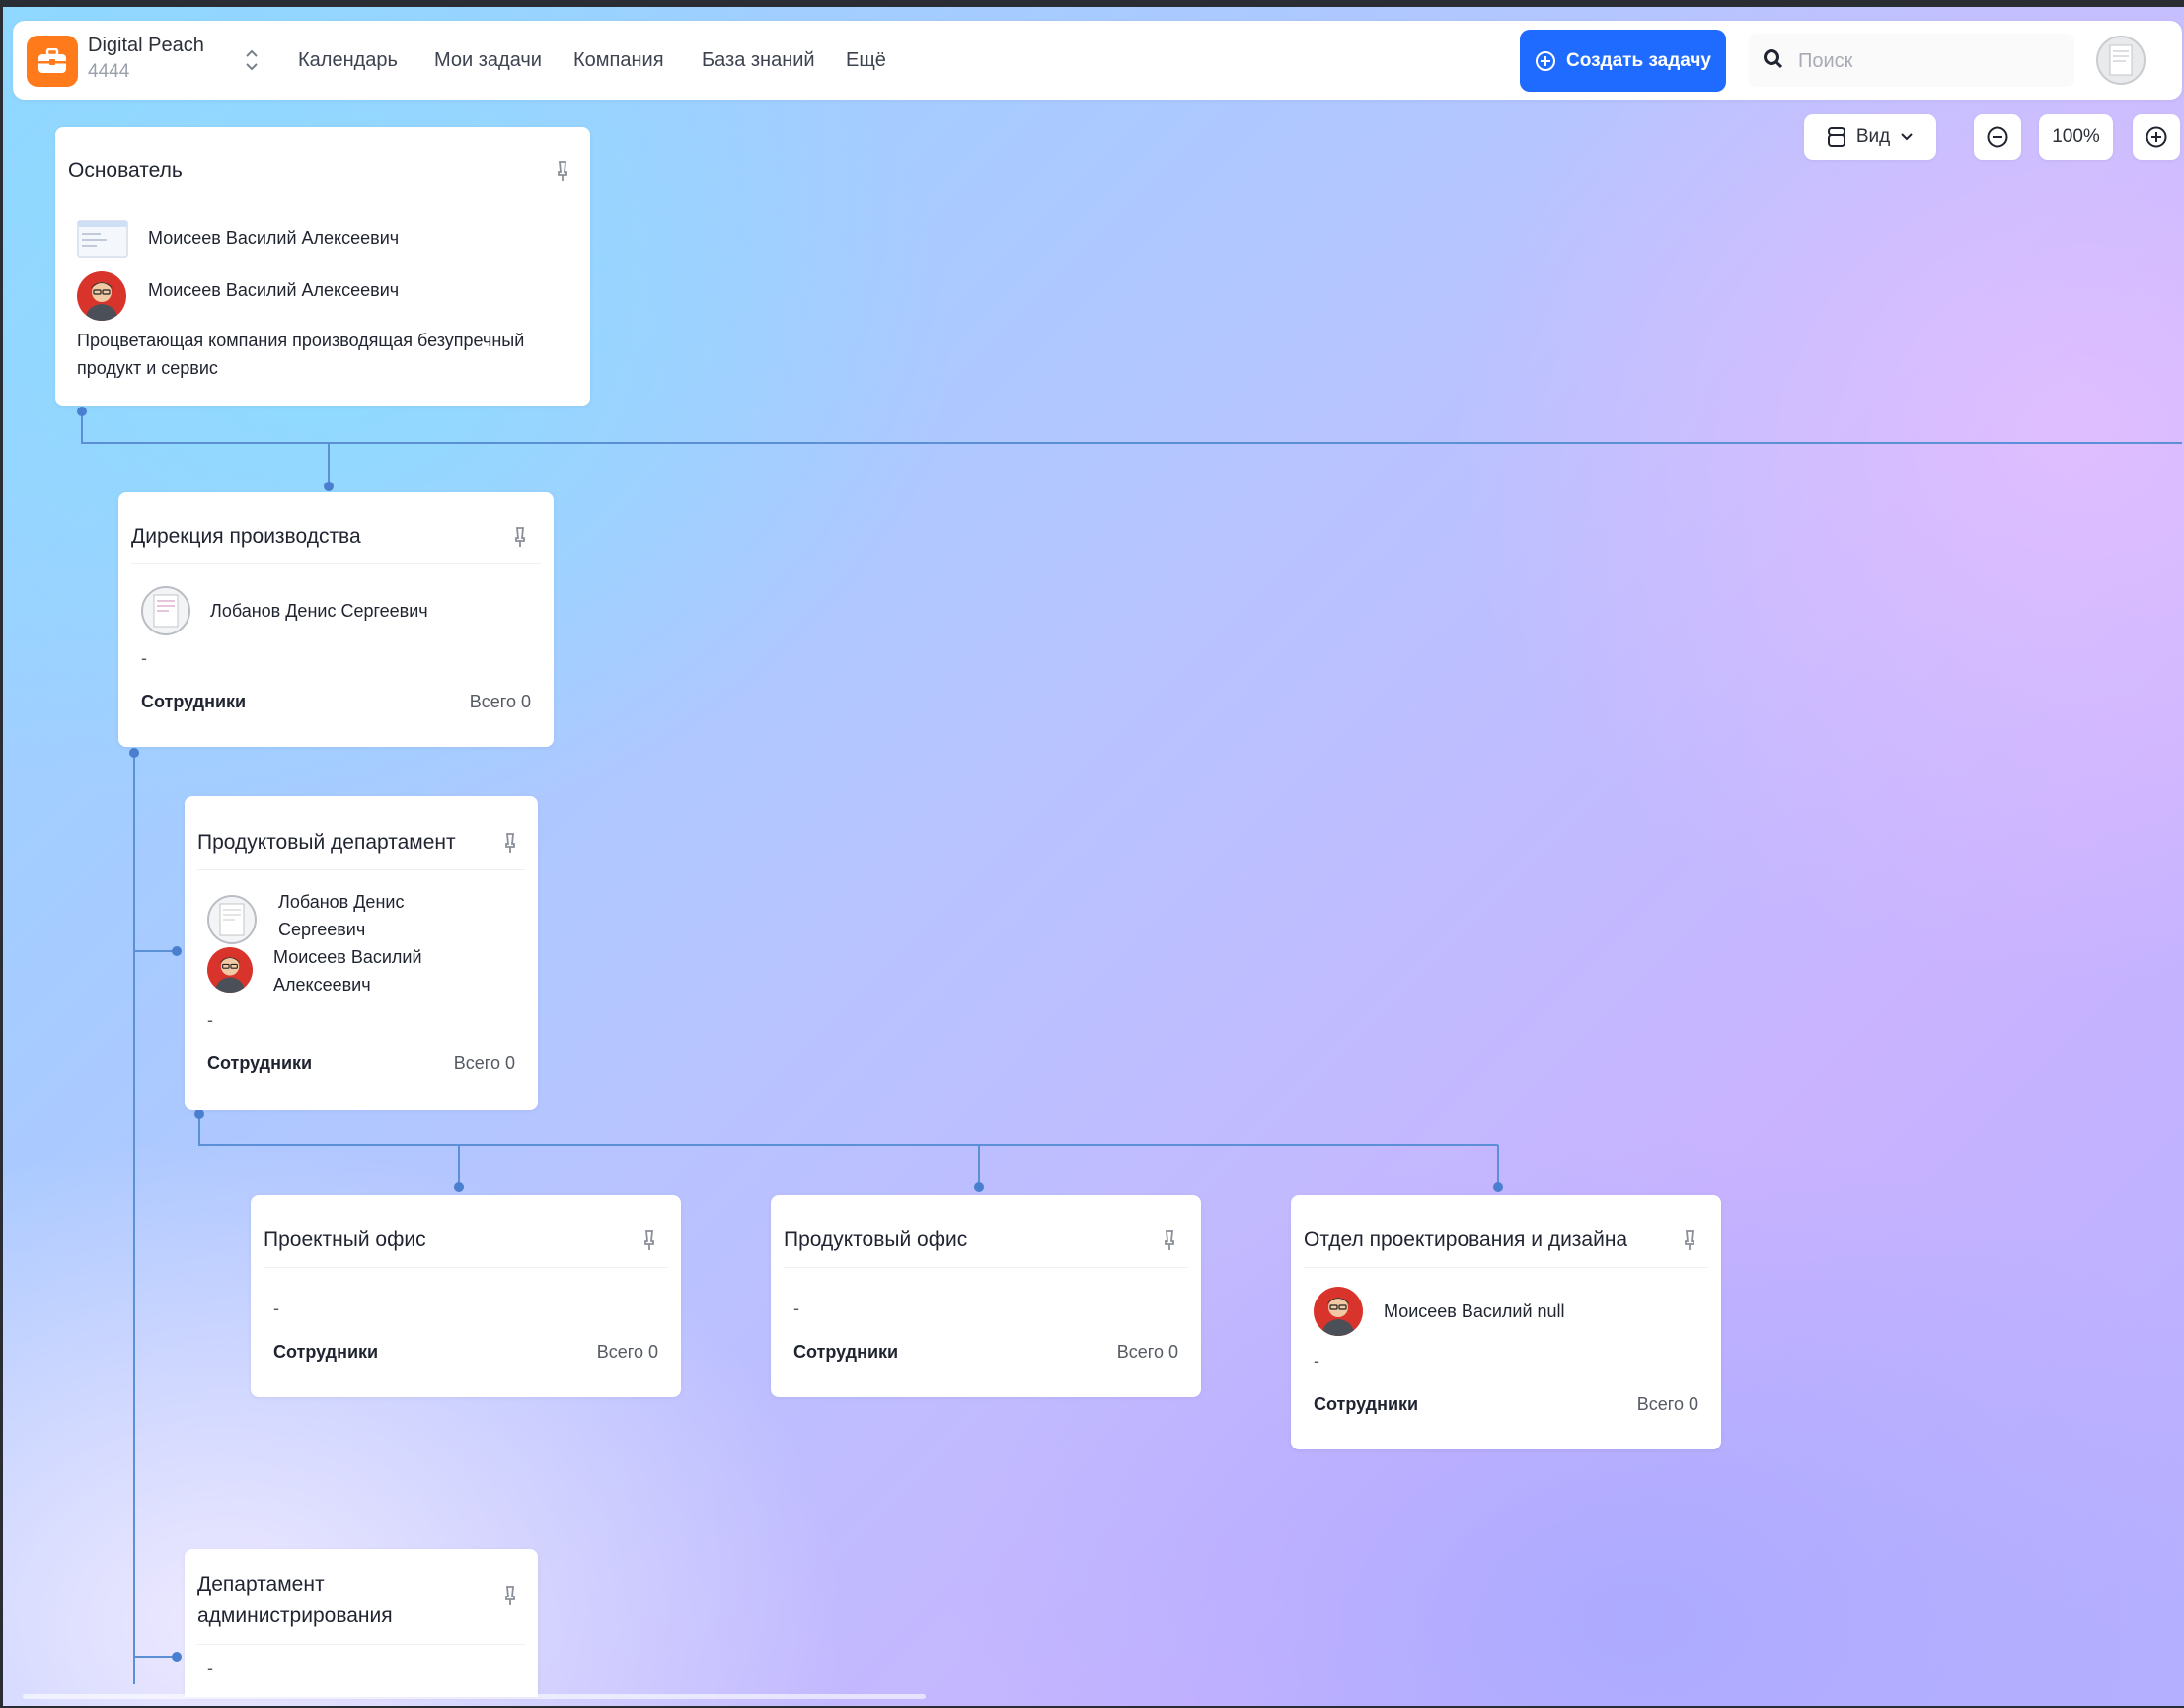 Image resolution: width=2184 pixels, height=1708 pixels. I want to click on card-title: Дирекция производства, so click(246, 536).